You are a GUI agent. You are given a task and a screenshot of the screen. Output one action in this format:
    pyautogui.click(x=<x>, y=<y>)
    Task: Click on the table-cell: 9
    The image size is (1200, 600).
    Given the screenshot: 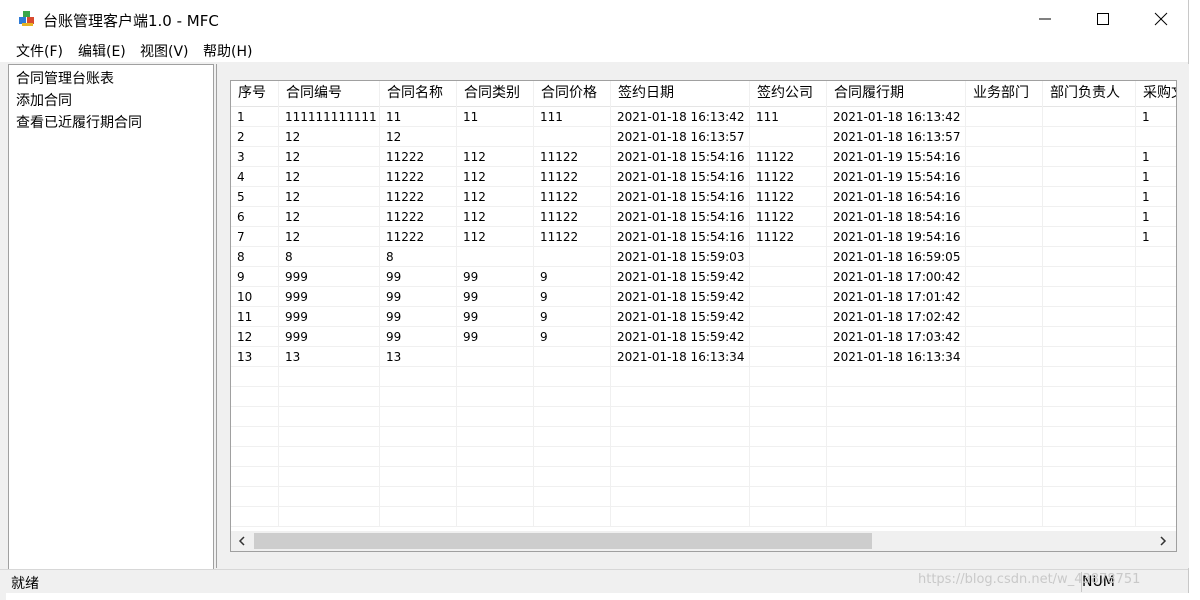 What is the action you would take?
    pyautogui.click(x=544, y=297)
    